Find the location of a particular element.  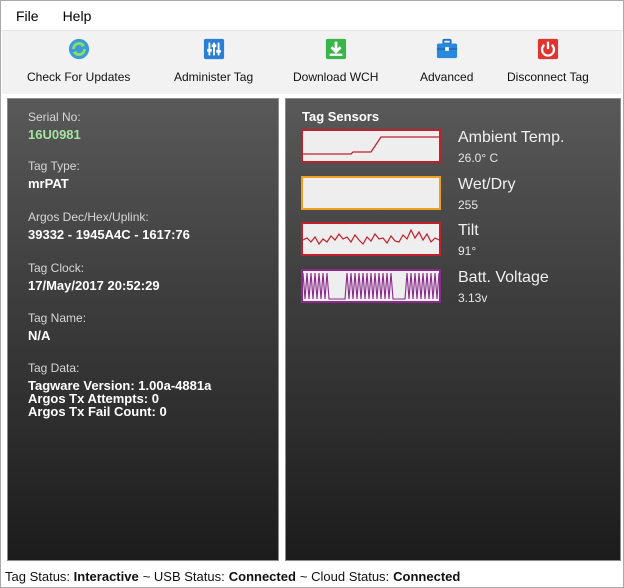

batt-voltage-name: Batt. Voltage is located at coordinates (503, 277).